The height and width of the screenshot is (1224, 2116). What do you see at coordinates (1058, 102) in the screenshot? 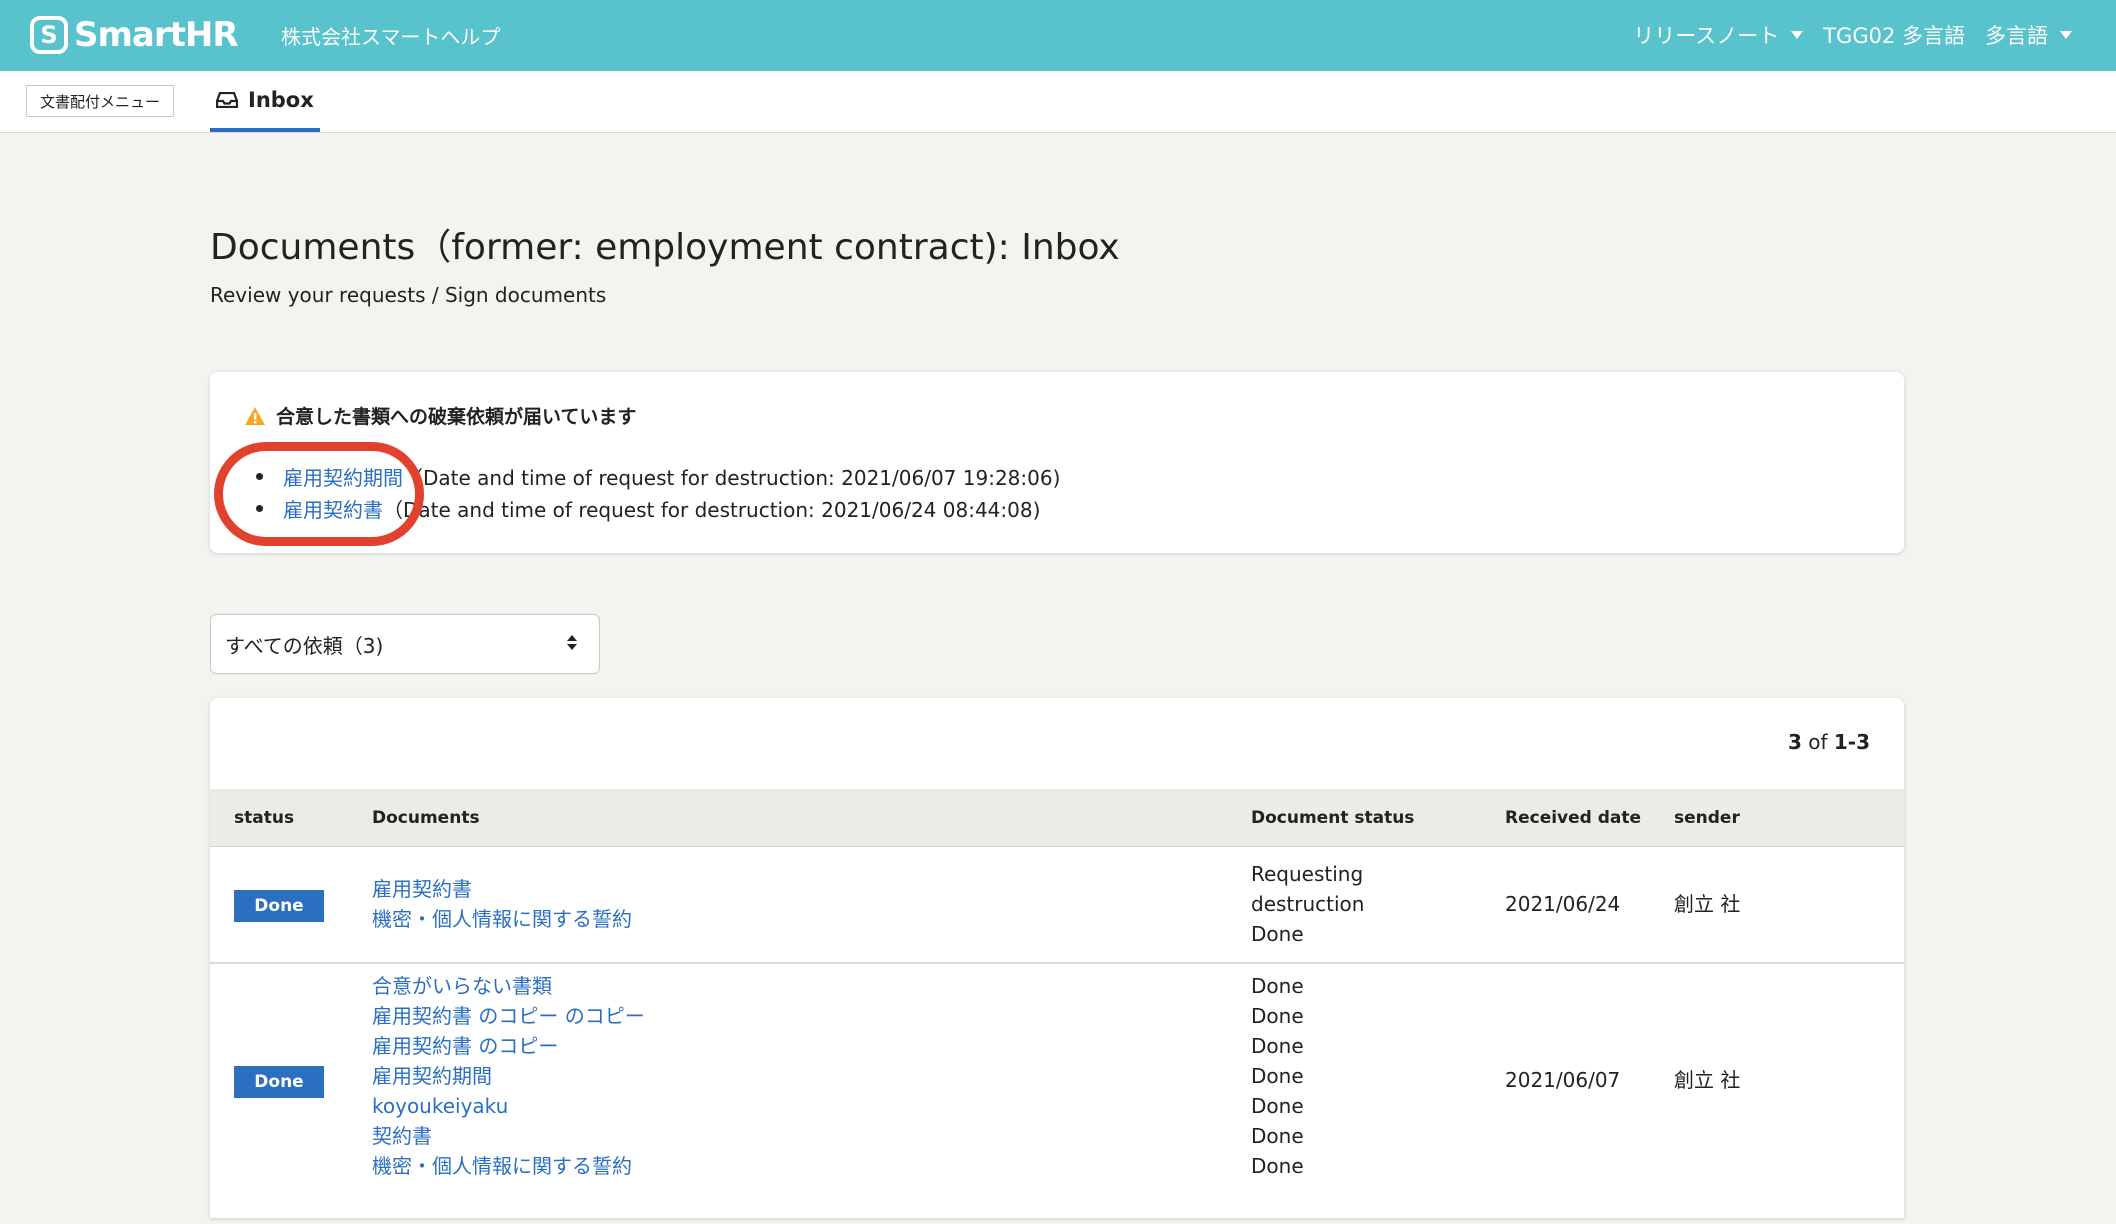
I see `tab-bar: 文書配付メニュー Inbox` at bounding box center [1058, 102].